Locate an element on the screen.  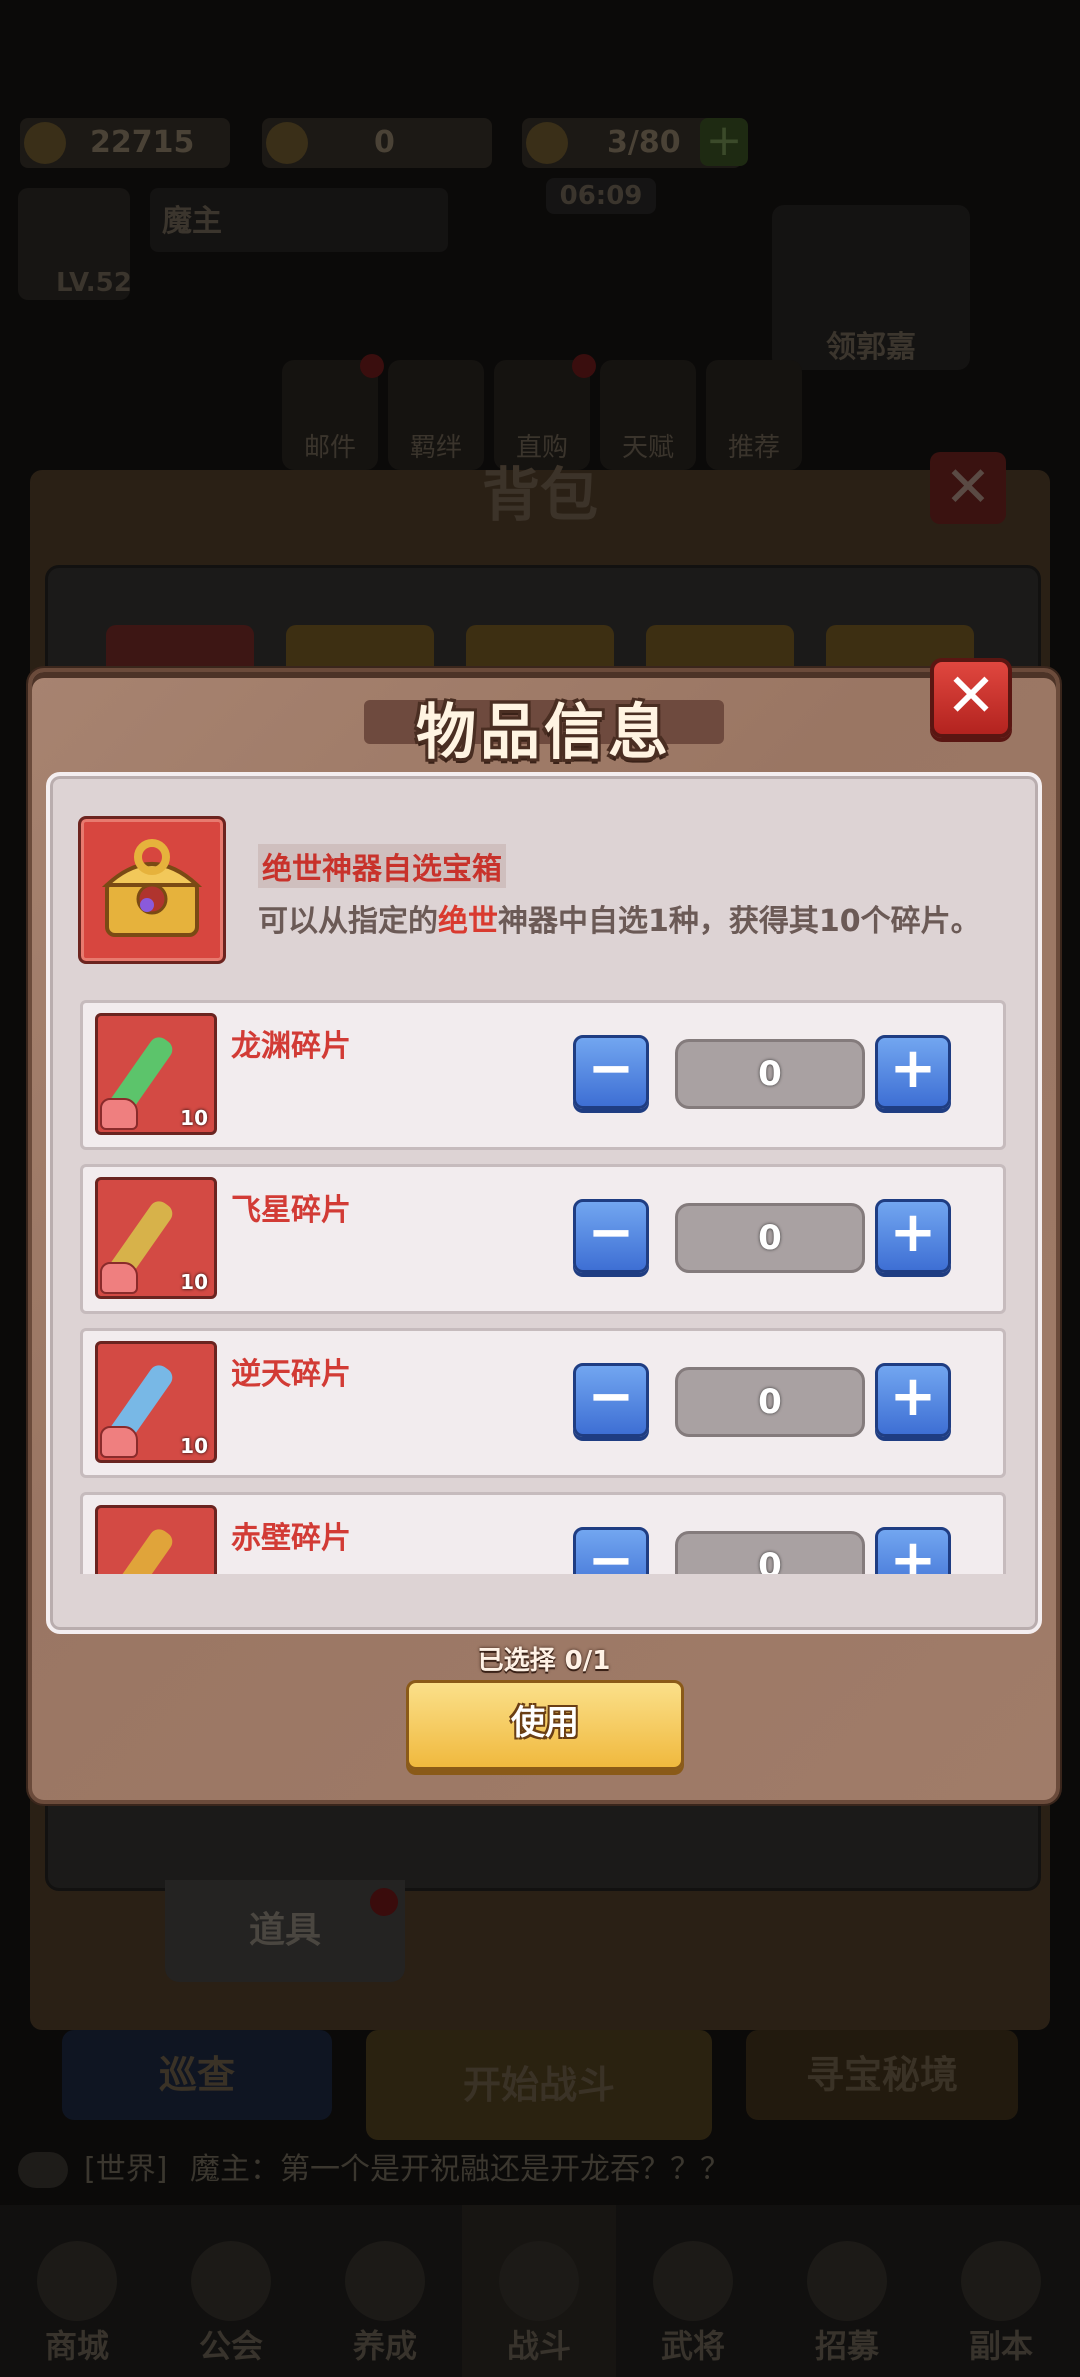
bottom-nav: 商城 公会 养成 战斗 武将 招募 副本 is located at coordinates (540, 2291).